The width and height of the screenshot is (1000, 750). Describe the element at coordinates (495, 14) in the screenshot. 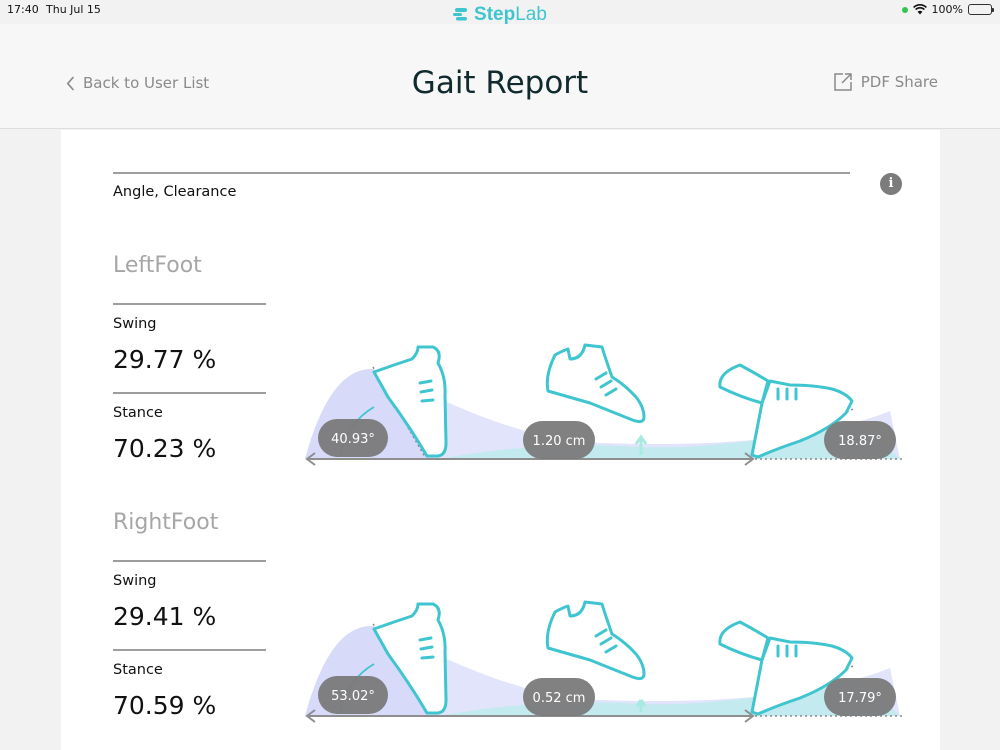

I see `brand-step: Step` at that location.